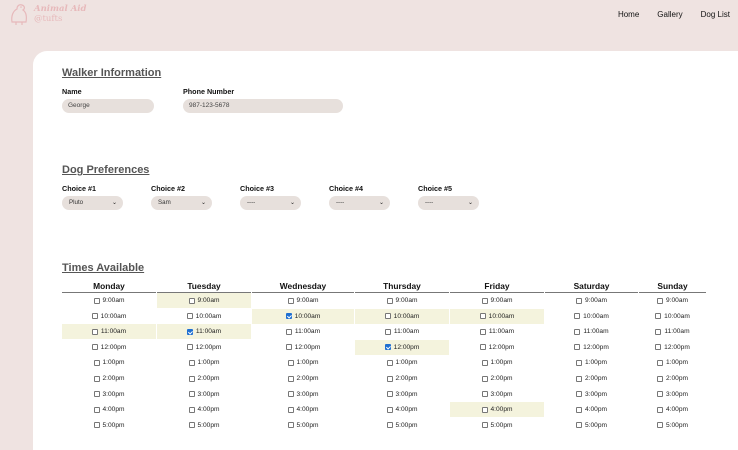 The width and height of the screenshot is (738, 450). I want to click on nav-gallery: Gallery, so click(669, 14).